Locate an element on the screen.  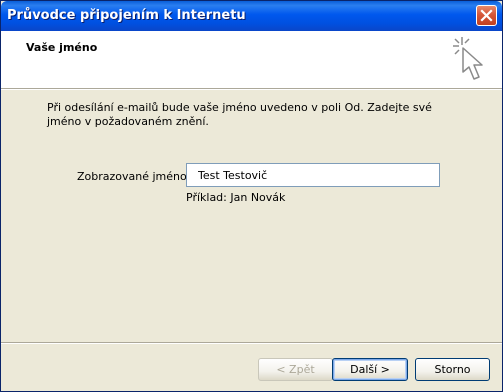
window-title: Průvodce připojením k Internetu is located at coordinates (126, 15).